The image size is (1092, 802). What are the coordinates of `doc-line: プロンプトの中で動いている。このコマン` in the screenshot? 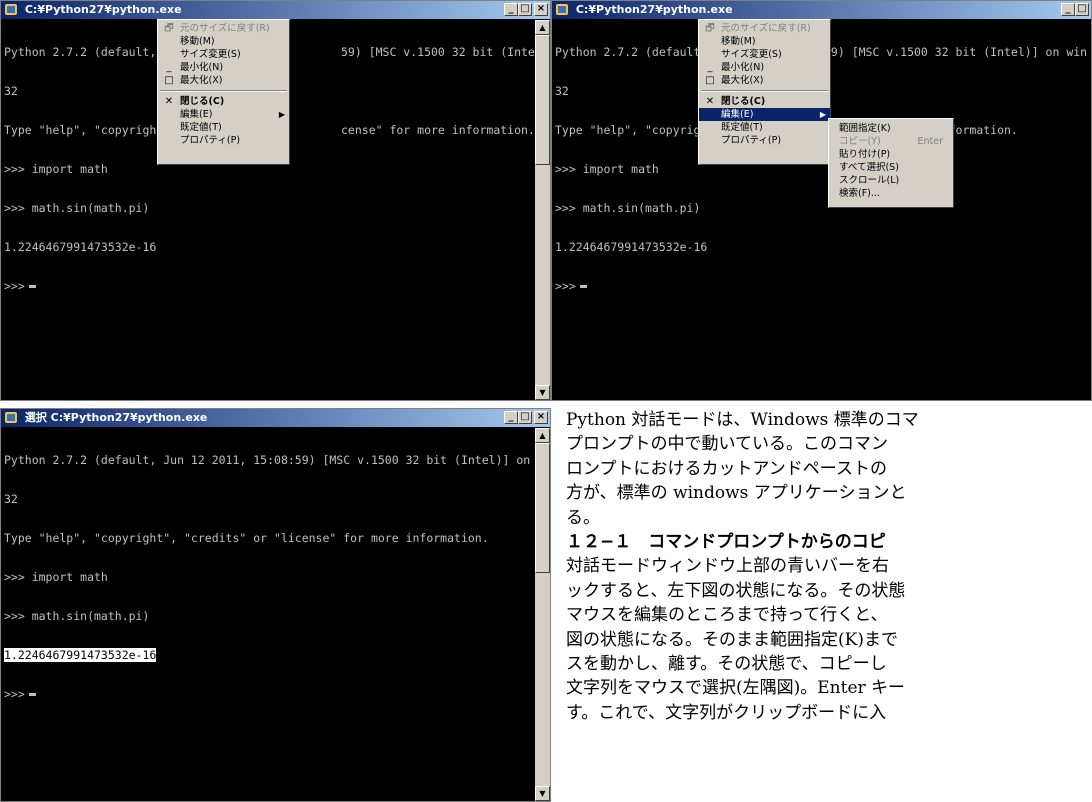 It's located at (727, 444).